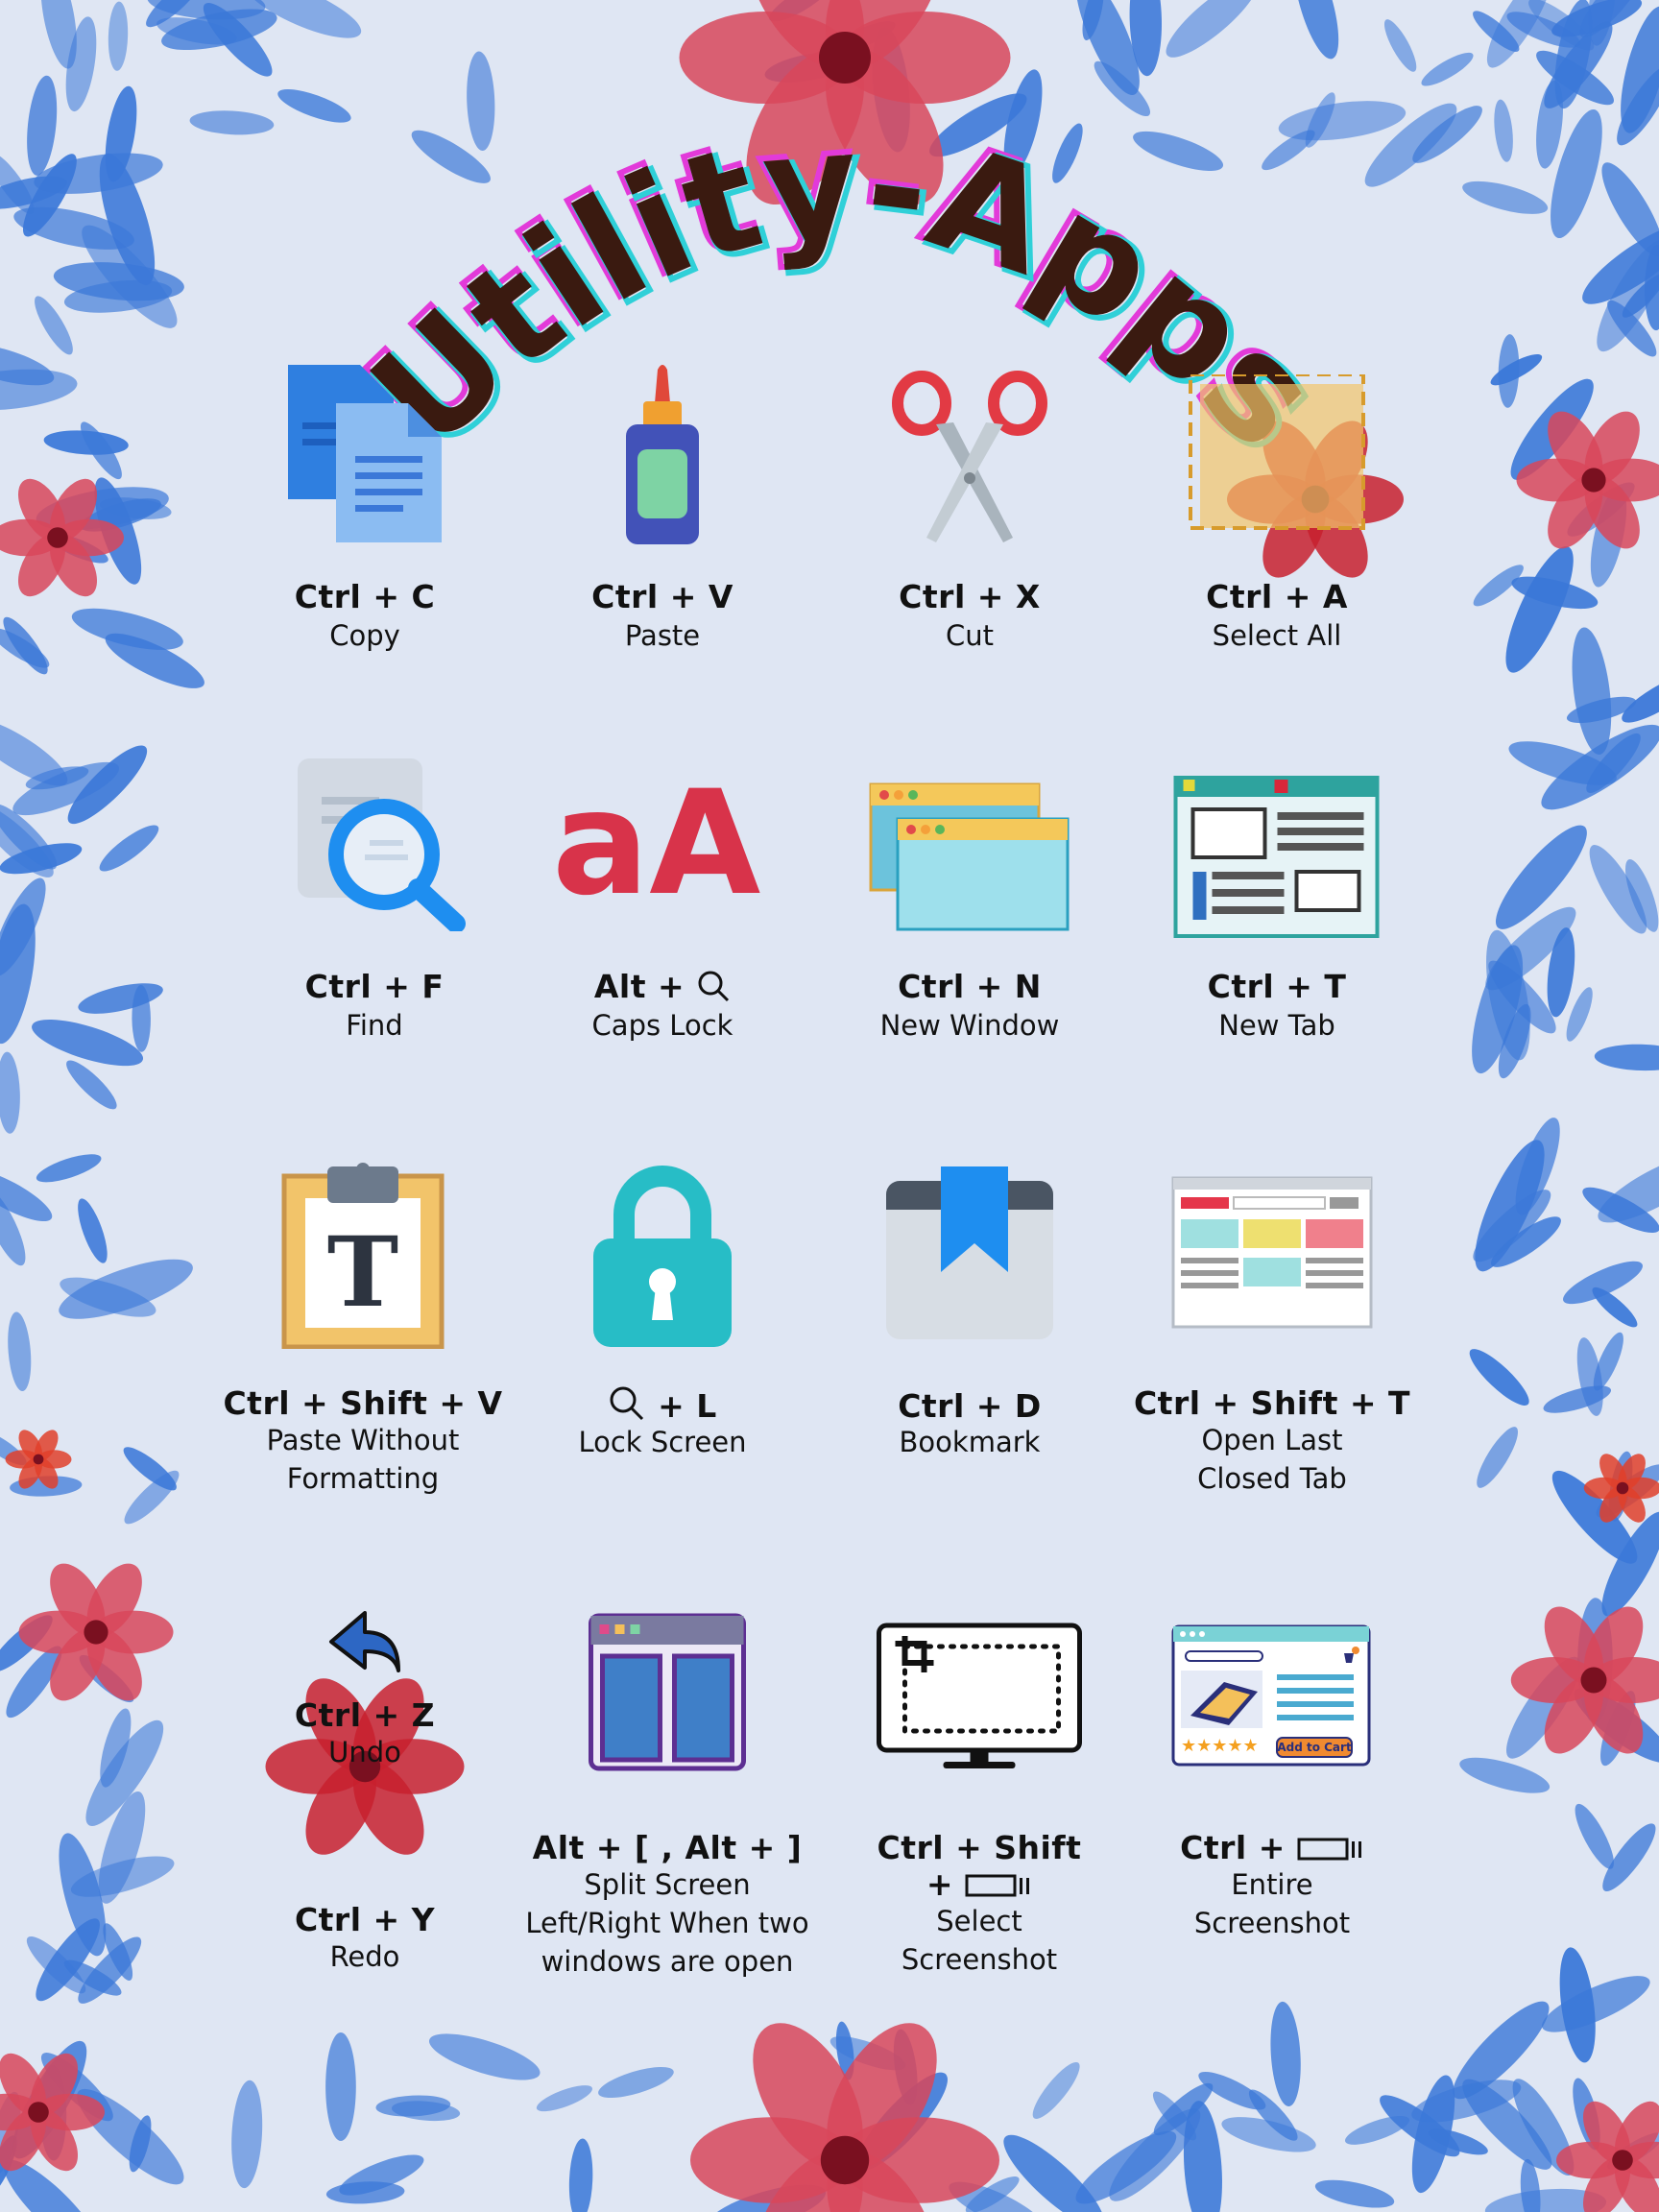  Describe the element at coordinates (1276, 857) in the screenshot. I see `new-tab-icon` at that location.